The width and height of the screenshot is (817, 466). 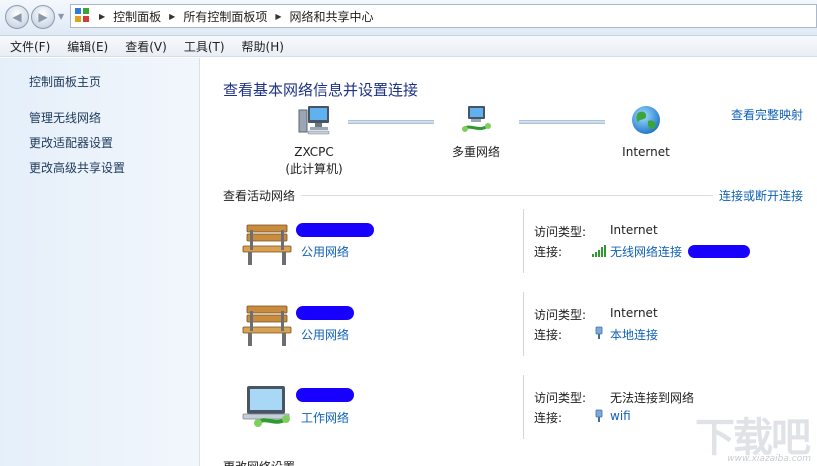 I want to click on sidebar-manage-wireless: 管理无线网络, so click(x=65, y=117).